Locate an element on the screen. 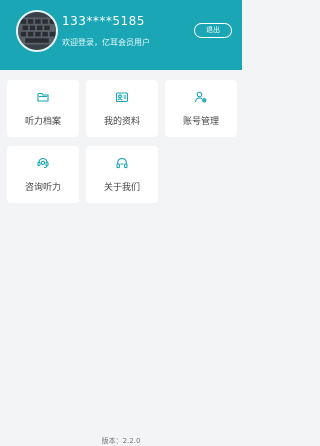 This screenshot has height=446, width=320. menu-card-hearing-records: 听力档案 is located at coordinates (43, 108).